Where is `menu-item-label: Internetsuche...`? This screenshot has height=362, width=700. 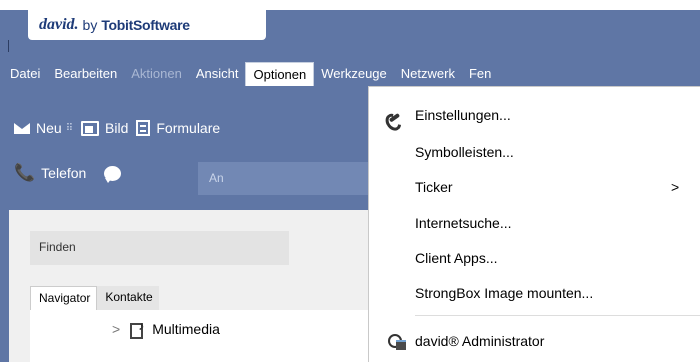
menu-item-label: Internetsuche... is located at coordinates (463, 223).